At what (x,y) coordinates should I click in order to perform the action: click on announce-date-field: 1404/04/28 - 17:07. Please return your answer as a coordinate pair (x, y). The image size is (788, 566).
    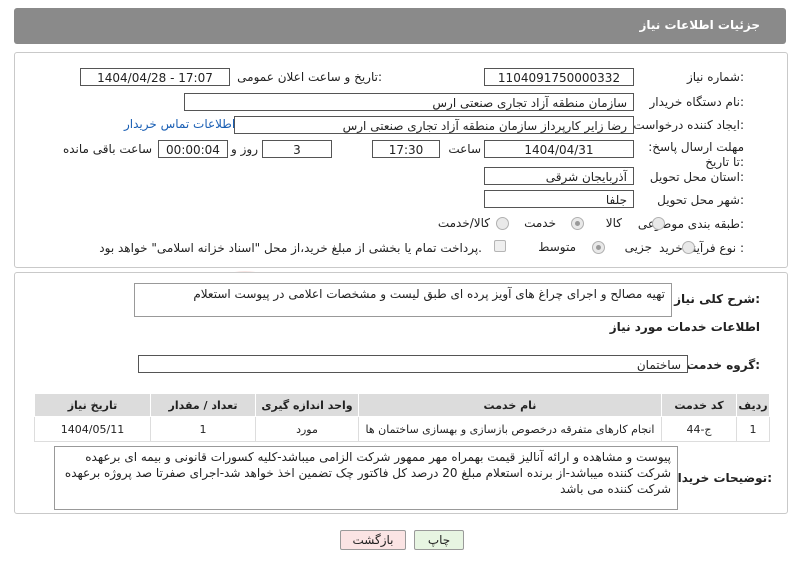
    Looking at the image, I should click on (155, 77).